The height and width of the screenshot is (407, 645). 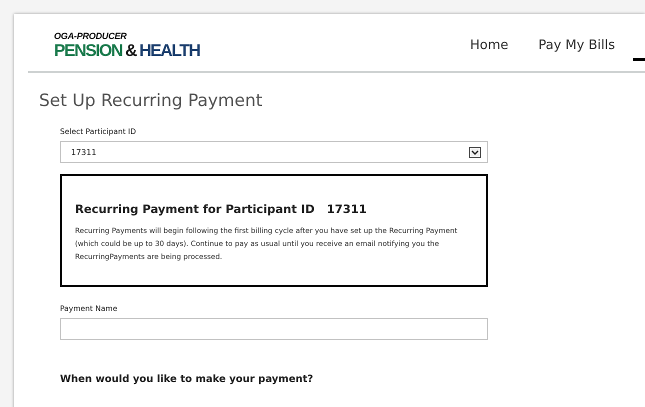 What do you see at coordinates (151, 101) in the screenshot?
I see `page-title: Set Up Recurring Payment` at bounding box center [151, 101].